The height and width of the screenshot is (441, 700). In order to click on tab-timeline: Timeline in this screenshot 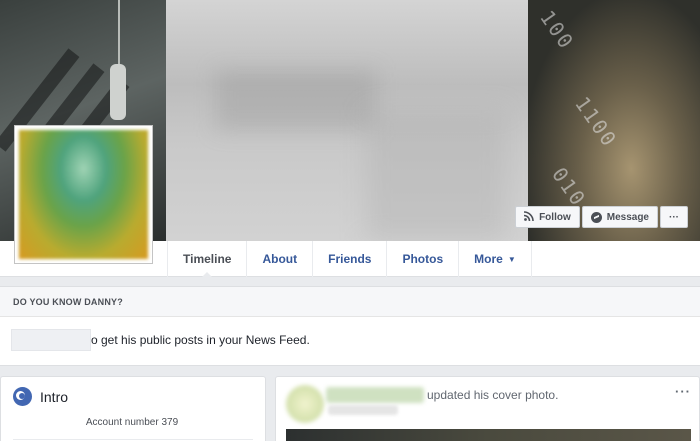, I will do `click(207, 259)`.